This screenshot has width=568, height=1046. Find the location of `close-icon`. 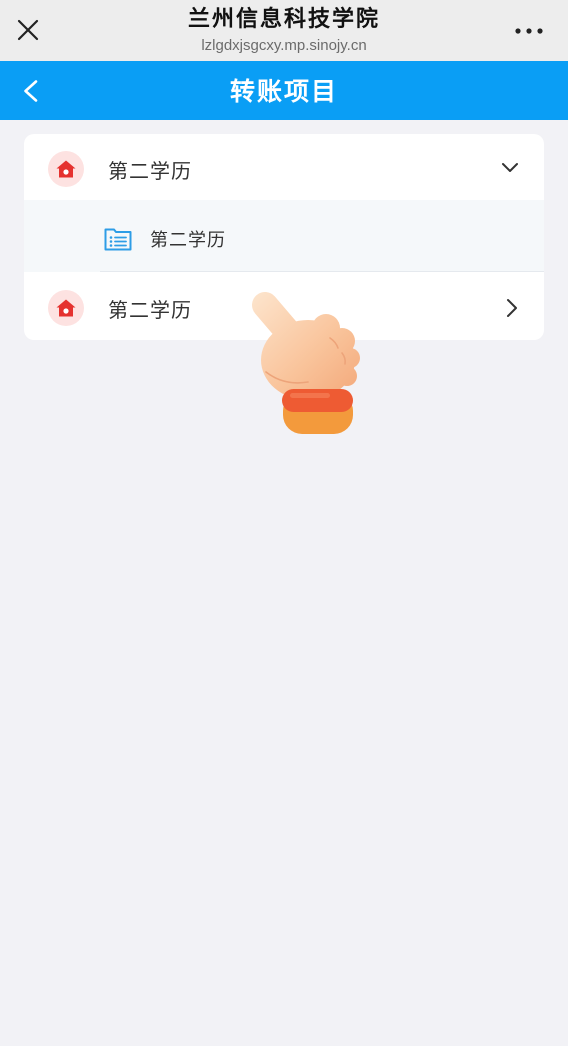

close-icon is located at coordinates (28, 30).